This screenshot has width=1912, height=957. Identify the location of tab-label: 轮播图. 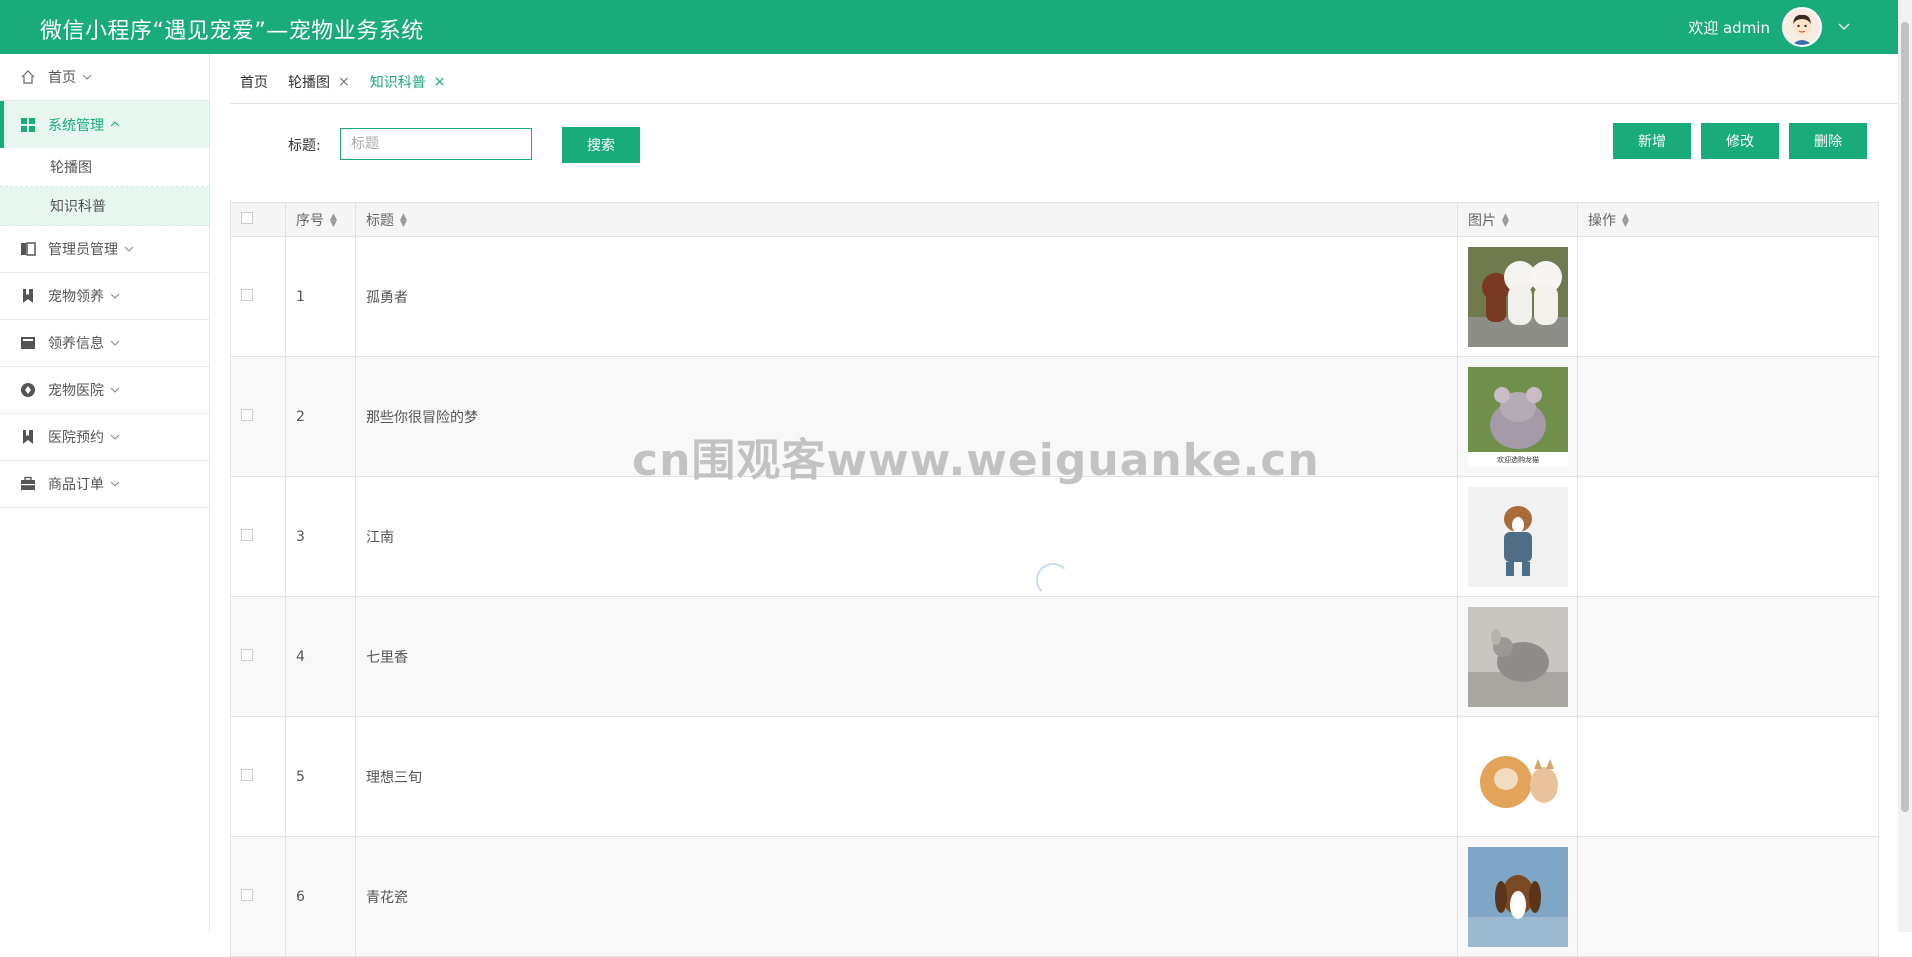
(309, 83).